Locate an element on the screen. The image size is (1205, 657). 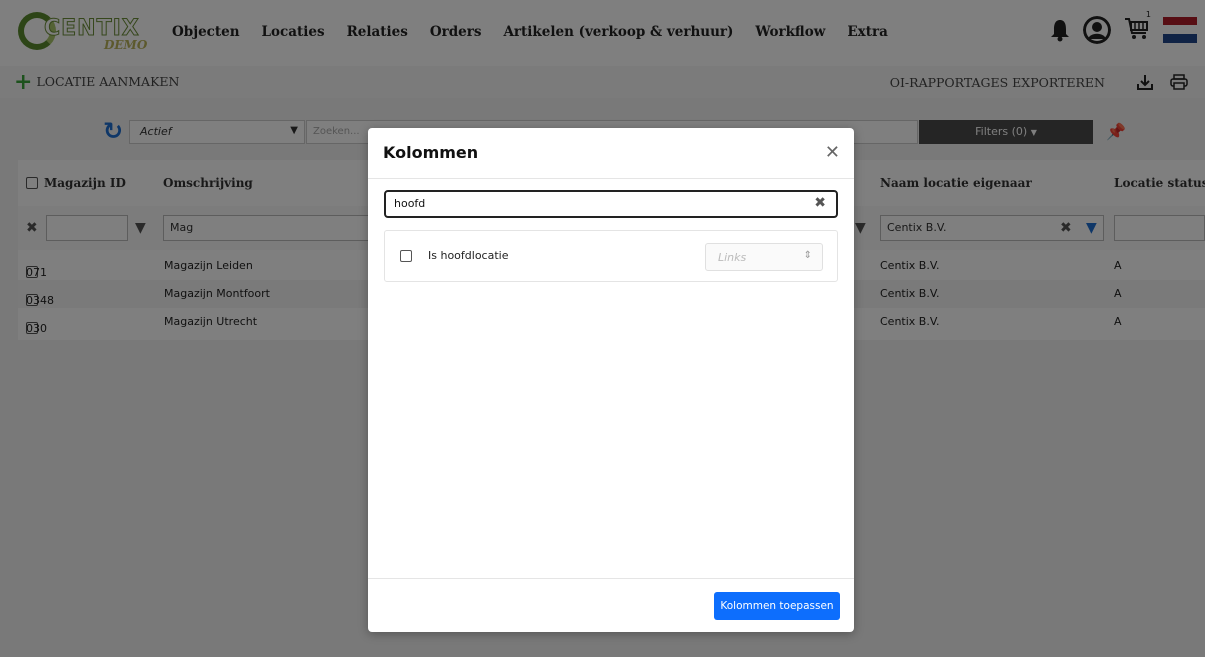
close-icon: ✕ is located at coordinates (832, 152).